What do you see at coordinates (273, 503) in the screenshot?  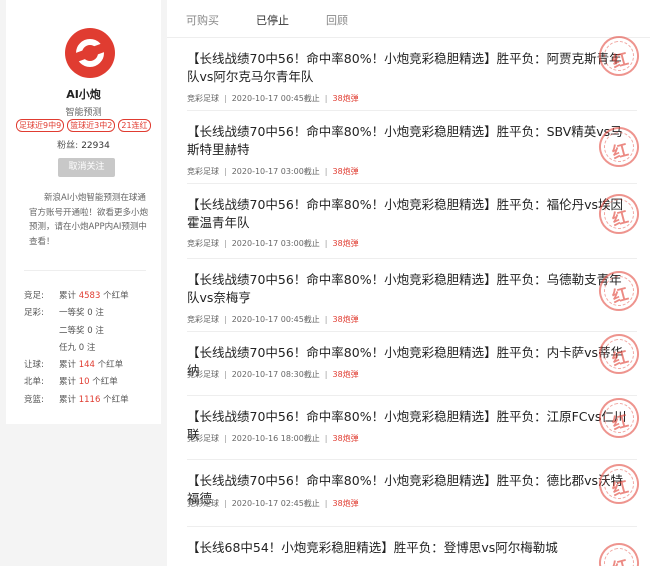 I see `item-meta: 竞彩足球 | 2020-10-17 02:45截止 | 38炮弹` at bounding box center [273, 503].